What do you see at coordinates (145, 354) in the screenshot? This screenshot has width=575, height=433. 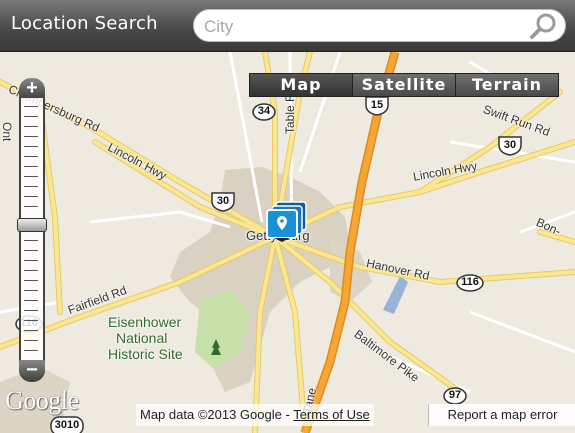 I see `park-label-line-3: Historic Site` at bounding box center [145, 354].